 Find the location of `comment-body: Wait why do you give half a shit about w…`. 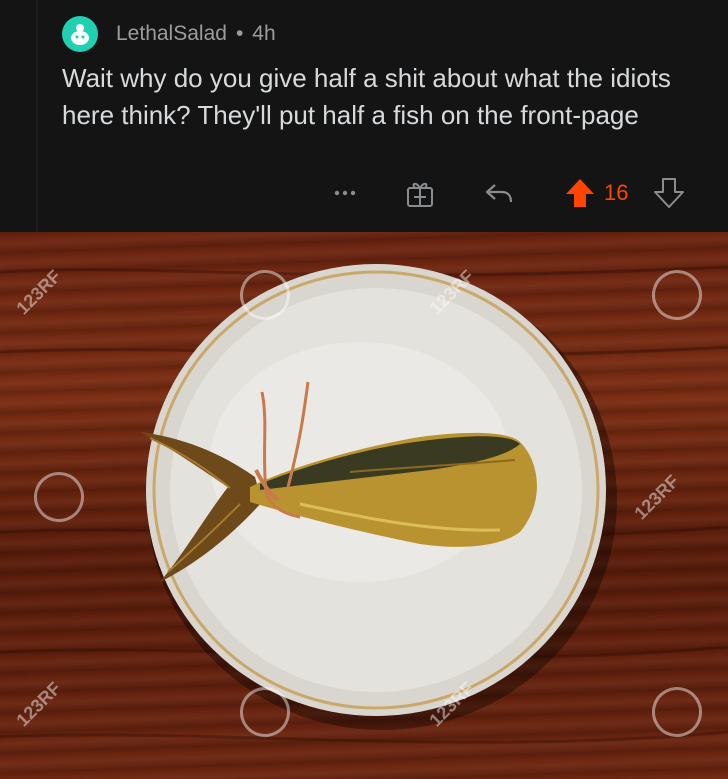

comment-body: Wait why do you give half a shit about w… is located at coordinates (366, 96).